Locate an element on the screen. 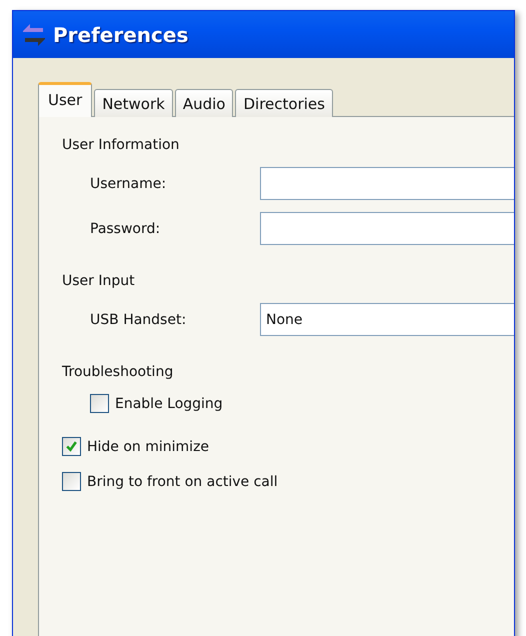 This screenshot has width=526, height=636. section-heading: User Information is located at coordinates (121, 145).